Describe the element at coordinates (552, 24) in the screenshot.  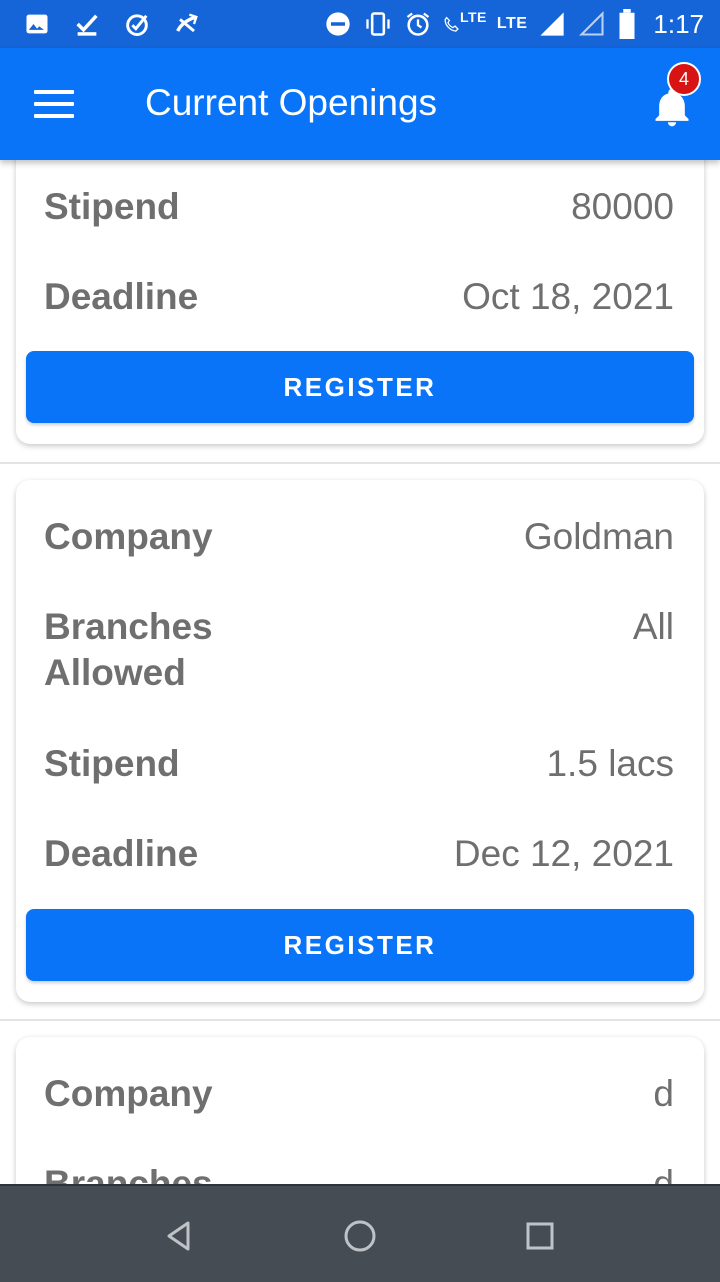
I see `signal-icon` at that location.